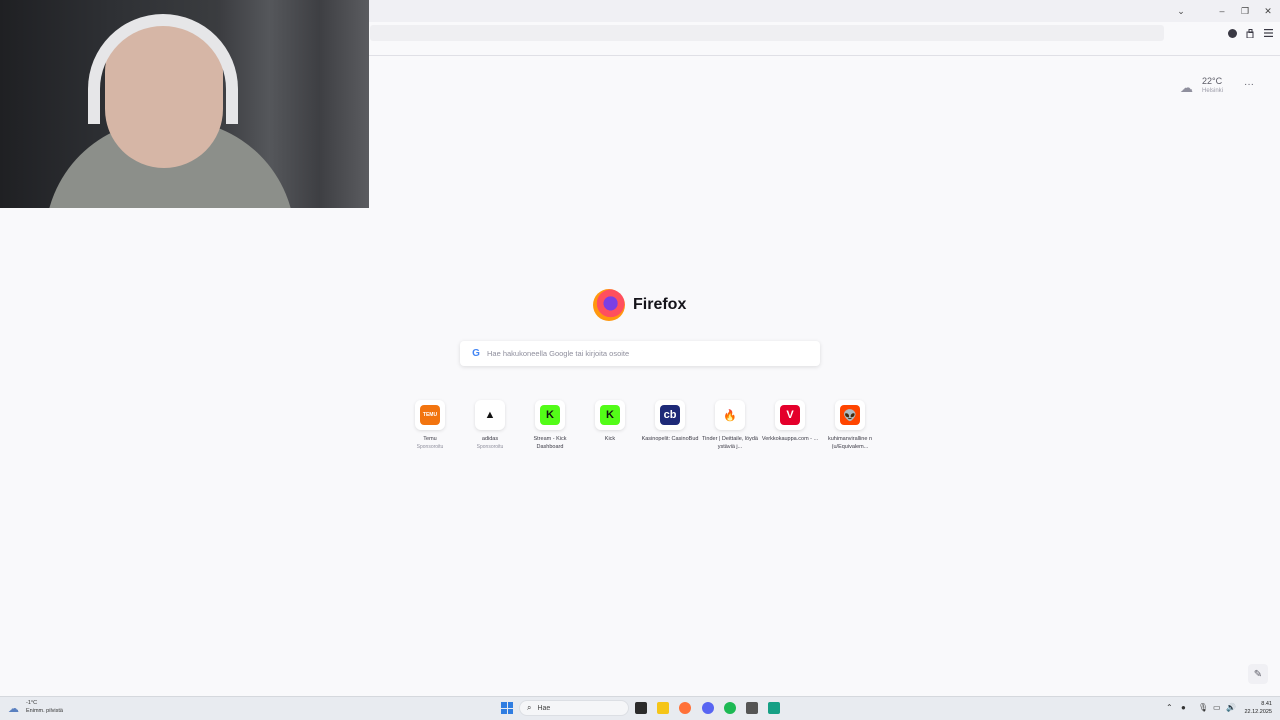  Describe the element at coordinates (609, 305) in the screenshot. I see `firefox-globe-icon` at that location.